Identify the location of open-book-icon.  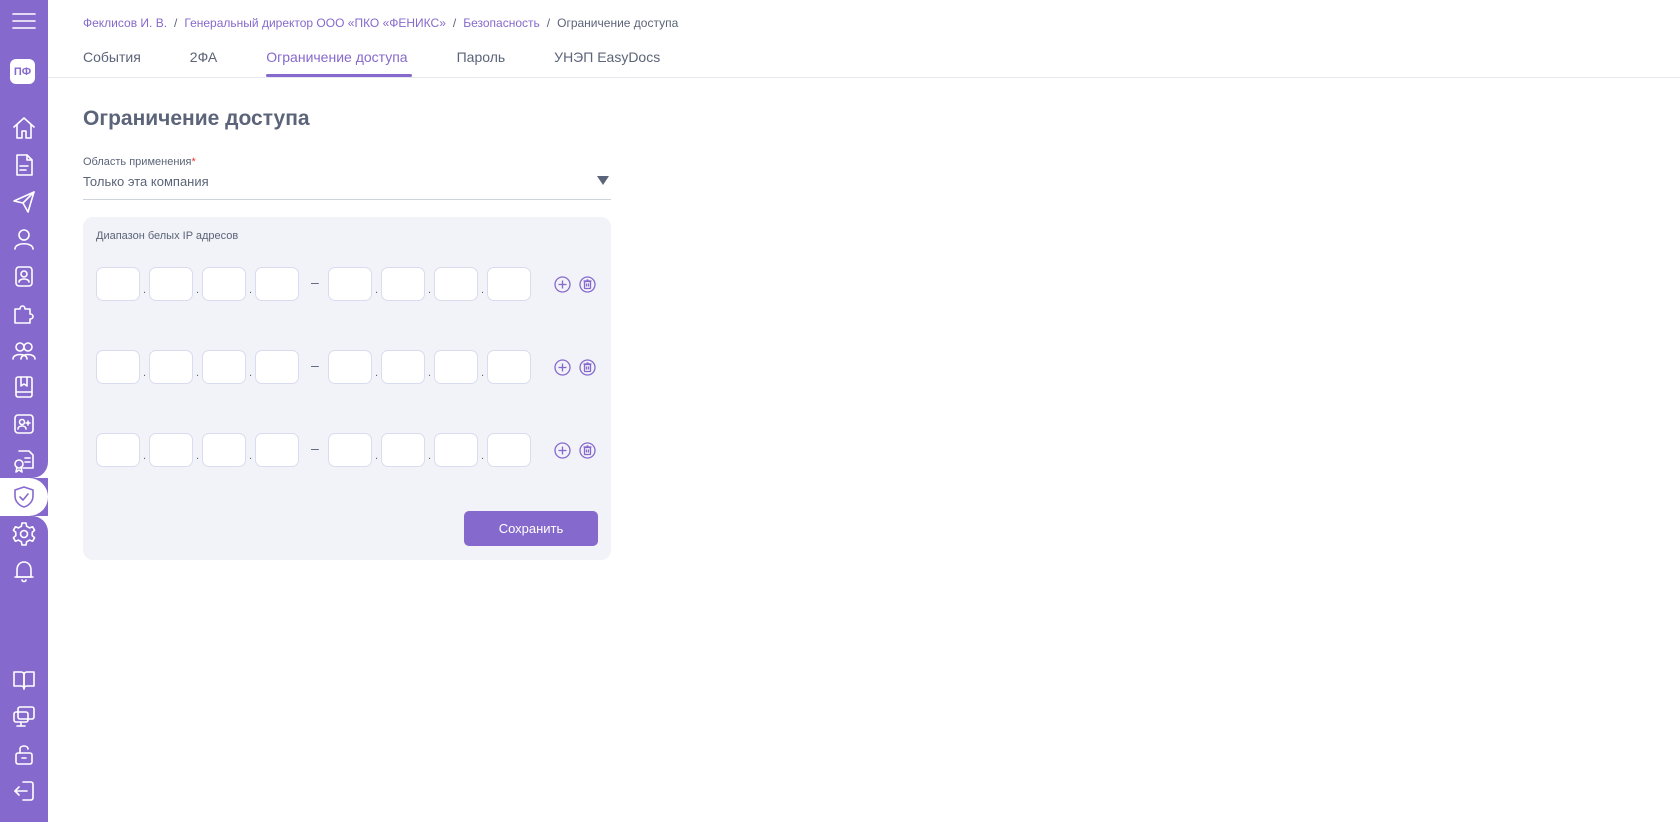
(24, 680).